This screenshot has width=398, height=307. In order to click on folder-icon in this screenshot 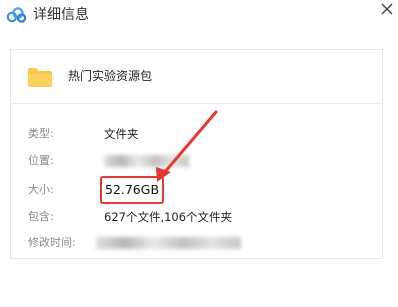, I will do `click(40, 77)`.